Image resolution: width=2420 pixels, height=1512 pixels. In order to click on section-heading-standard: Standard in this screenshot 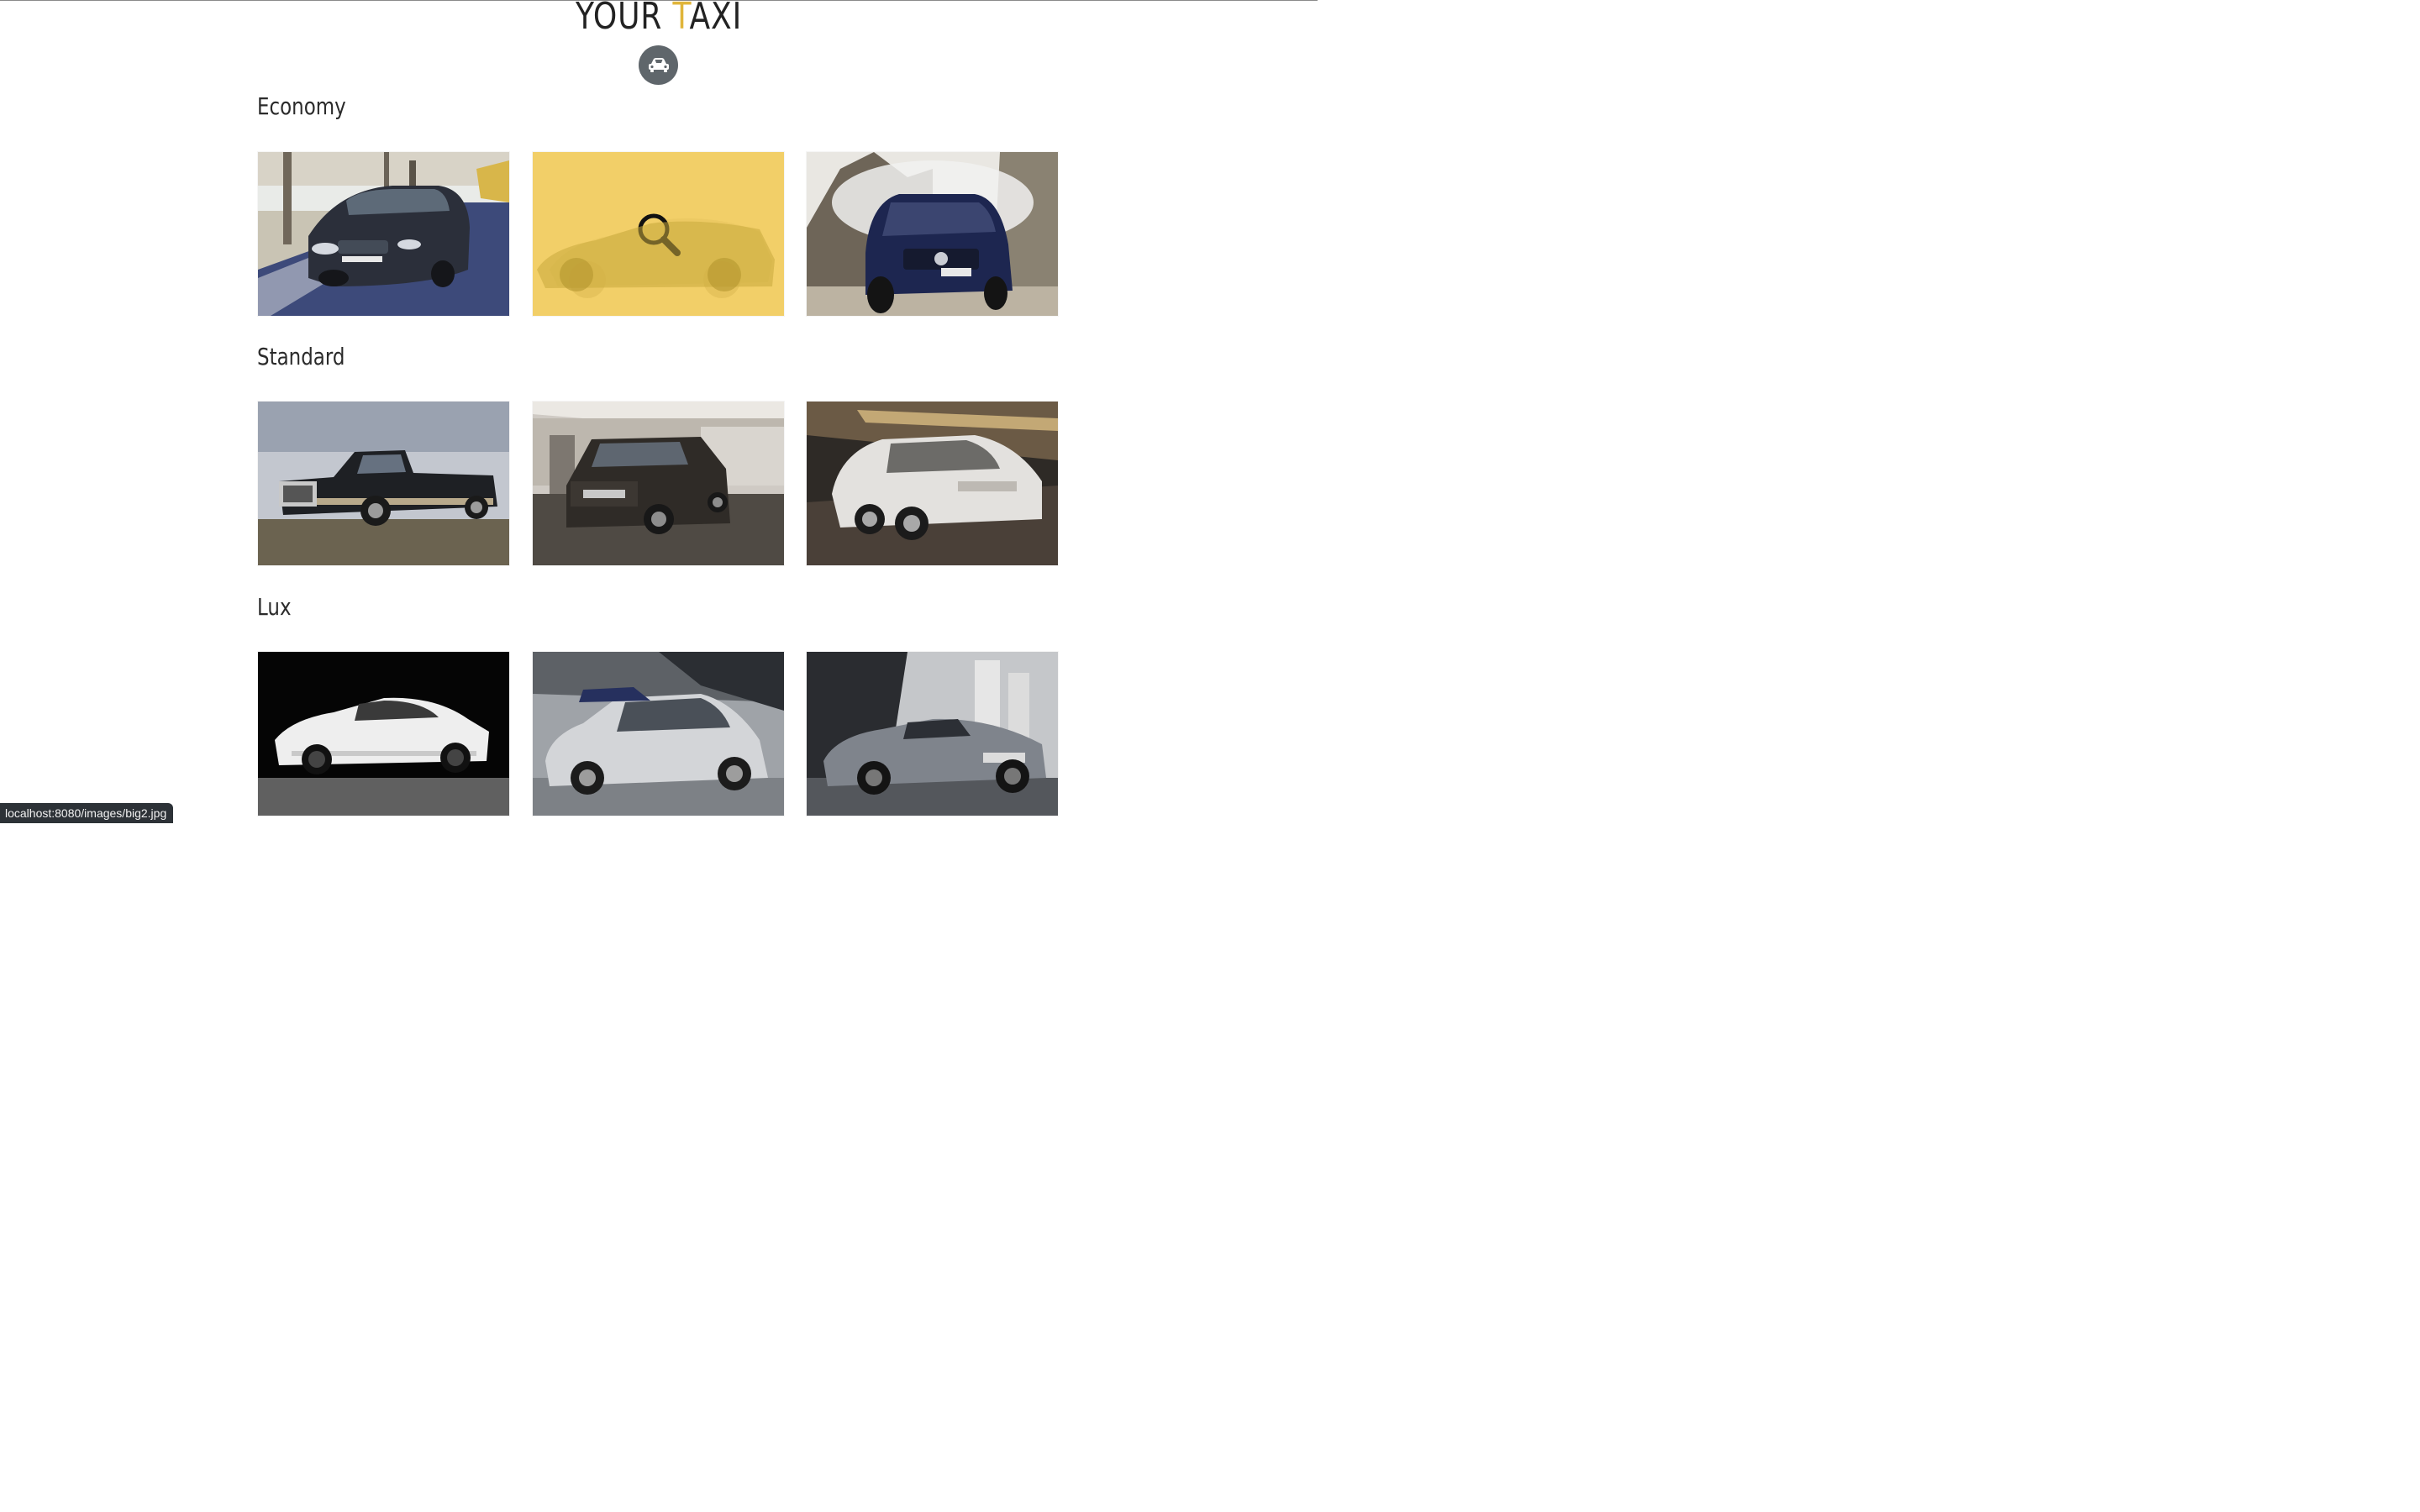, I will do `click(301, 356)`.